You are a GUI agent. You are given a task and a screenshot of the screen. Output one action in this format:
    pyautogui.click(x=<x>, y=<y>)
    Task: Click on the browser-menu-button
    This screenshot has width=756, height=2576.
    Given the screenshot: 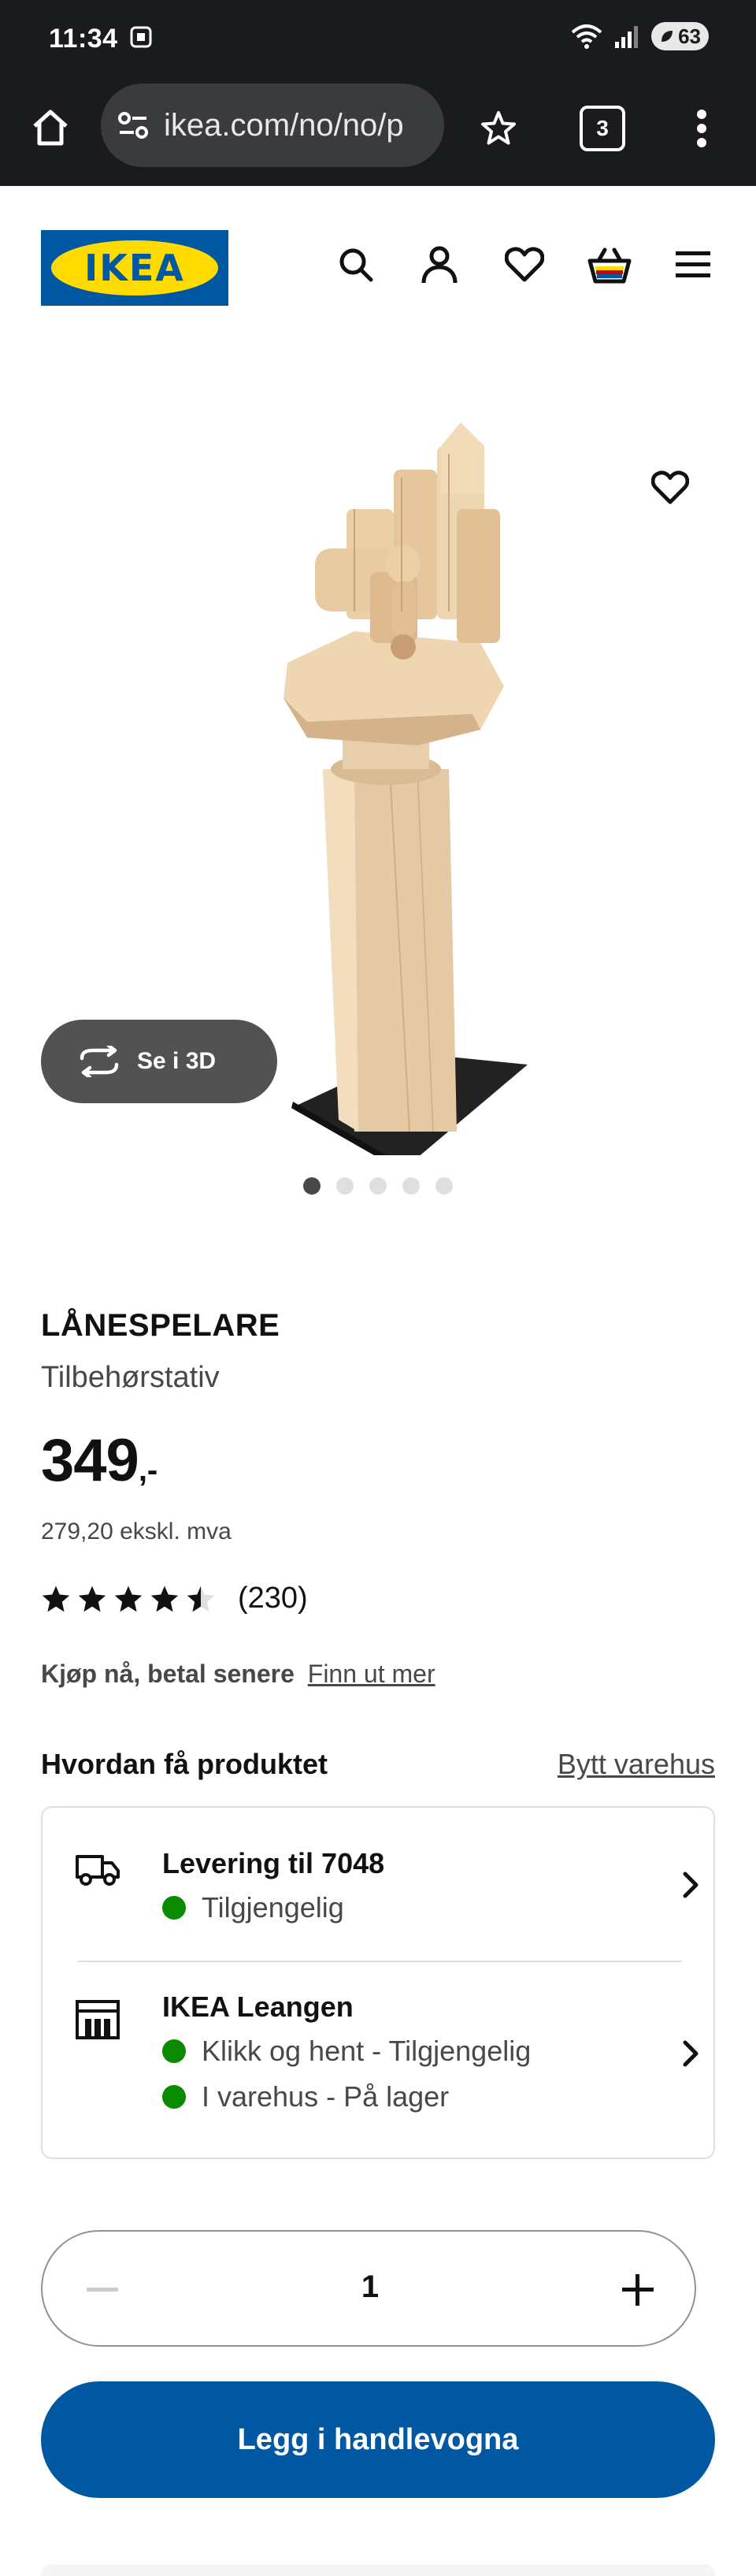 What is the action you would take?
    pyautogui.click(x=701, y=128)
    